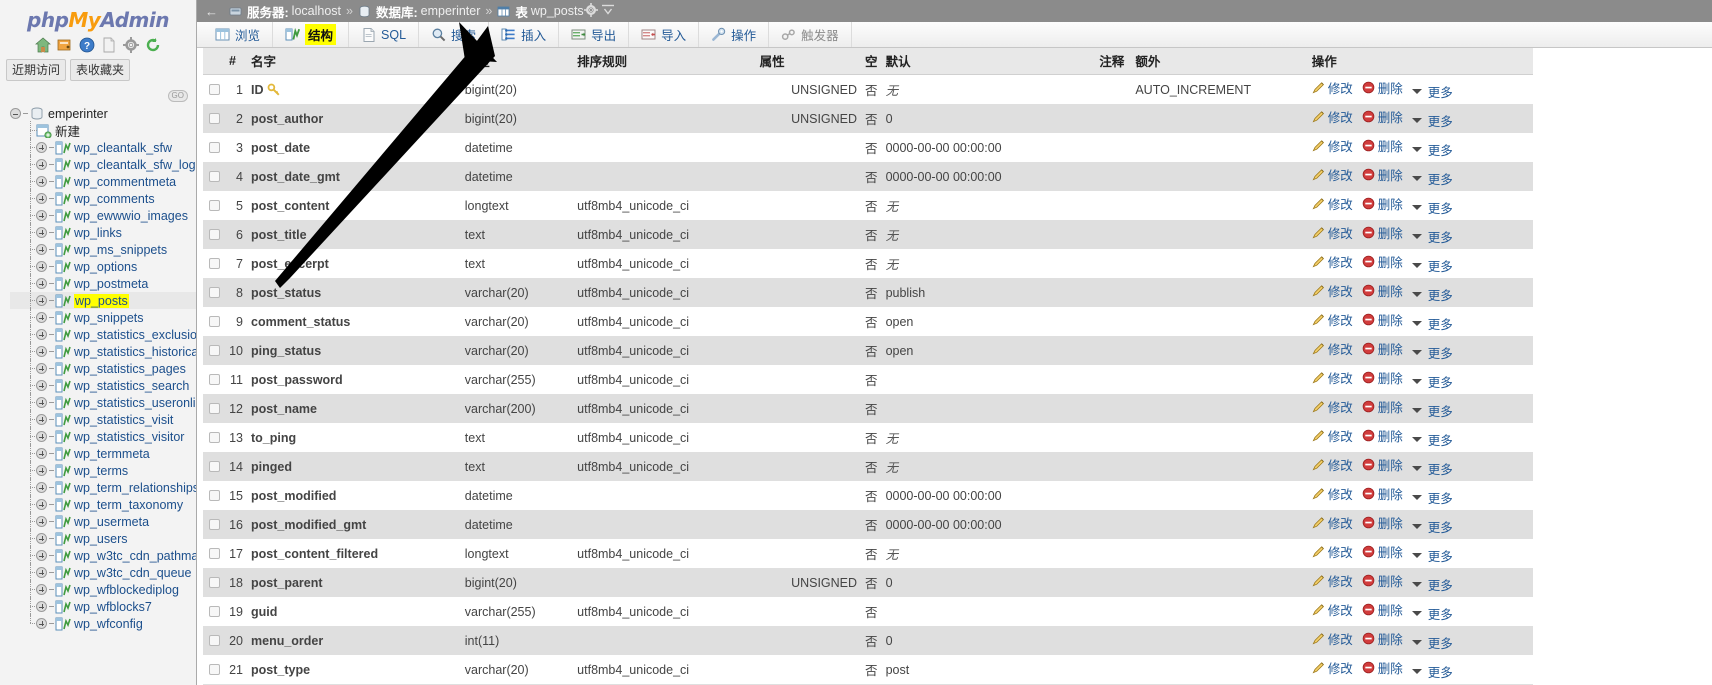 The width and height of the screenshot is (1712, 685). Describe the element at coordinates (103, 504) in the screenshot. I see `tree-table-wp_term_taxonomy: wp_term_taxonomy` at that location.